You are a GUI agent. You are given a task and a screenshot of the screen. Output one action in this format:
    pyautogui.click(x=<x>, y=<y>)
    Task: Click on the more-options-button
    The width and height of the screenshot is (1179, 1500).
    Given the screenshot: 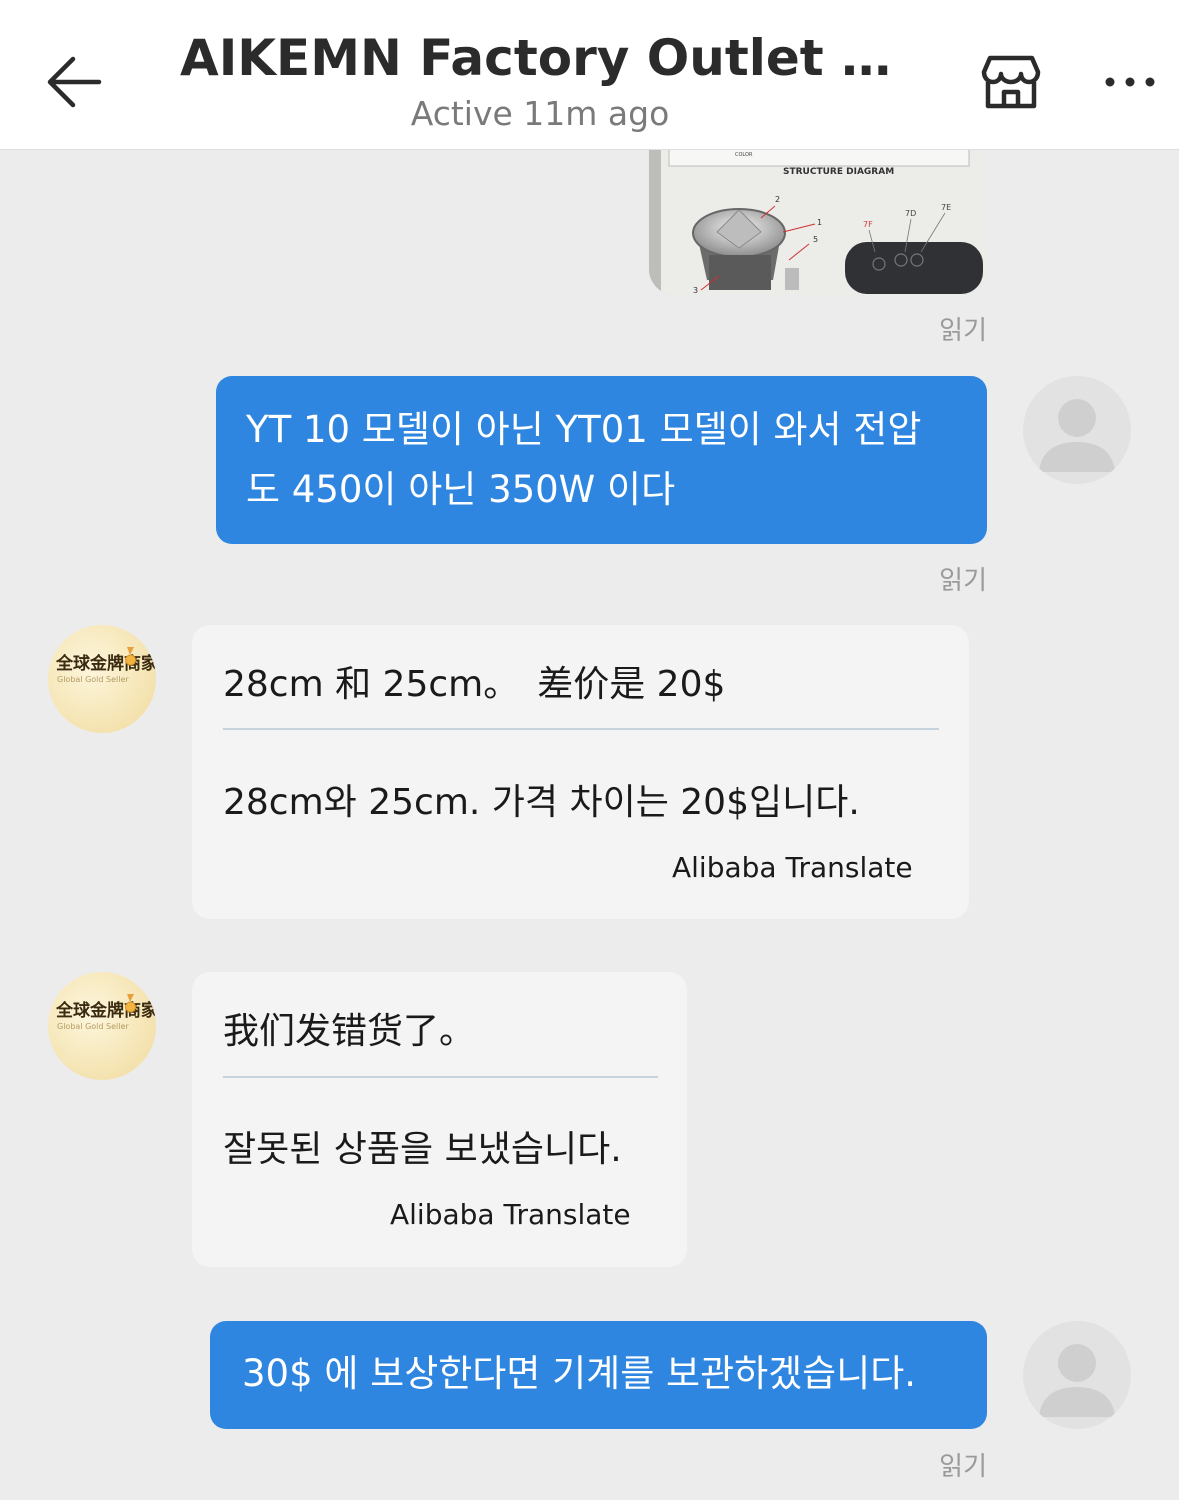 What is the action you would take?
    pyautogui.click(x=1130, y=82)
    